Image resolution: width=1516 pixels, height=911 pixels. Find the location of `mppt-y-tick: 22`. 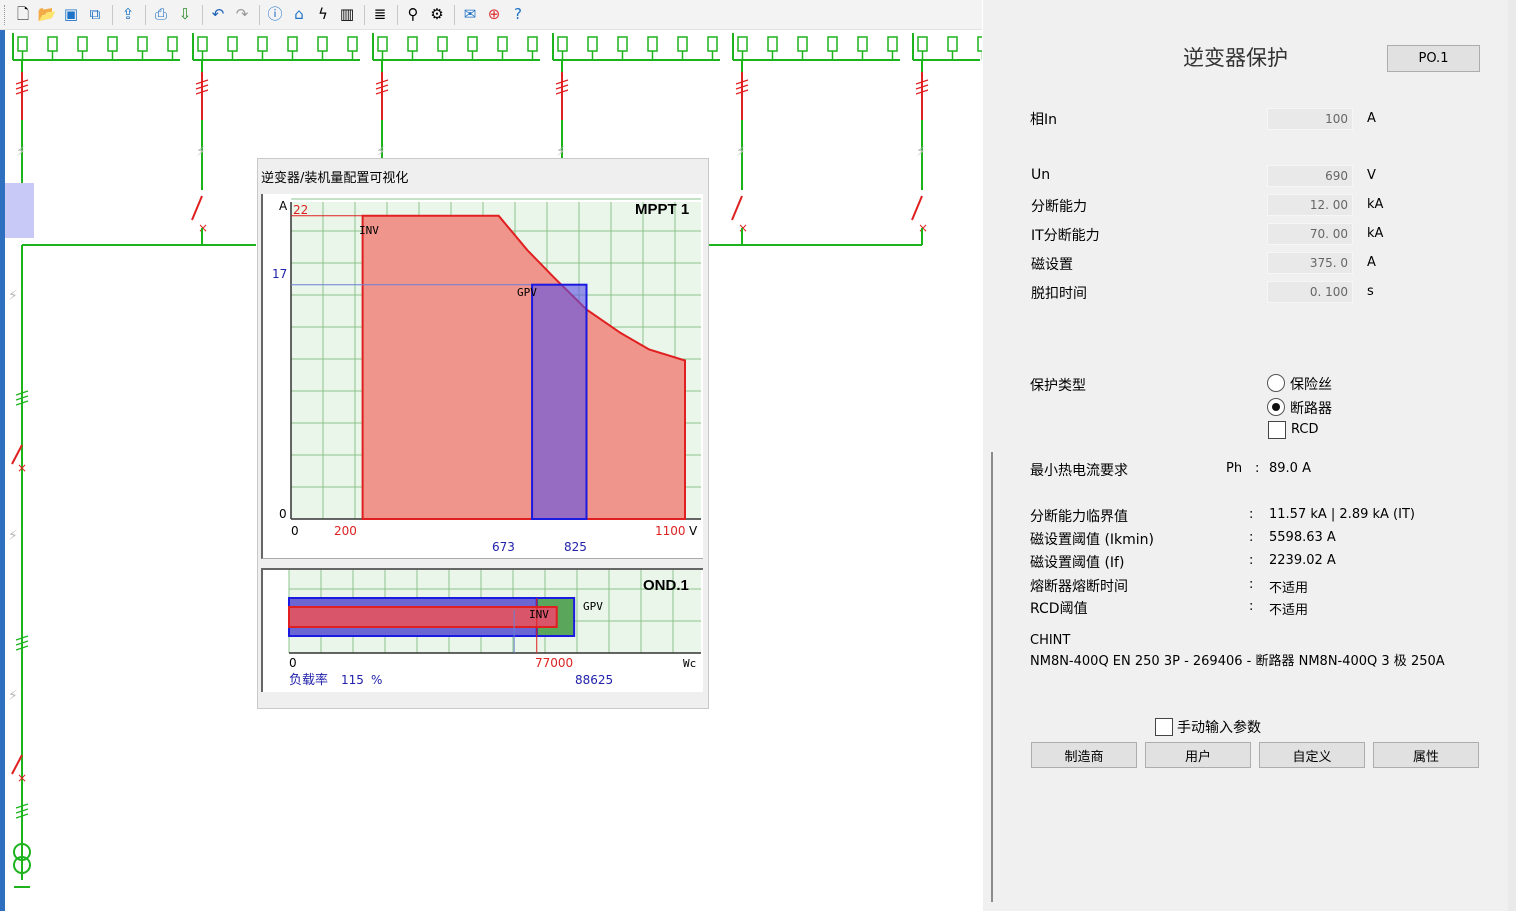

mppt-y-tick: 22 is located at coordinates (300, 210).